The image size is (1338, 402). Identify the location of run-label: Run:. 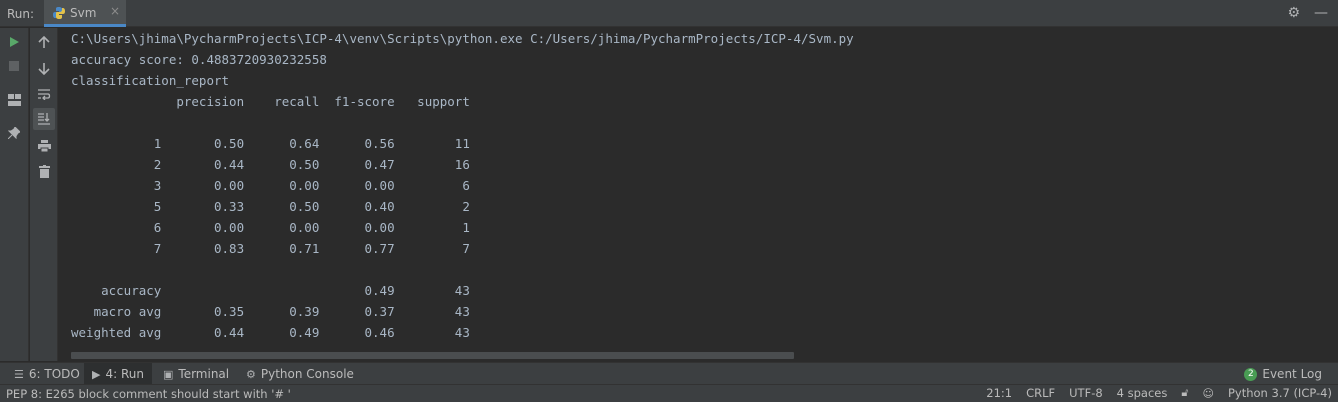
(21, 14).